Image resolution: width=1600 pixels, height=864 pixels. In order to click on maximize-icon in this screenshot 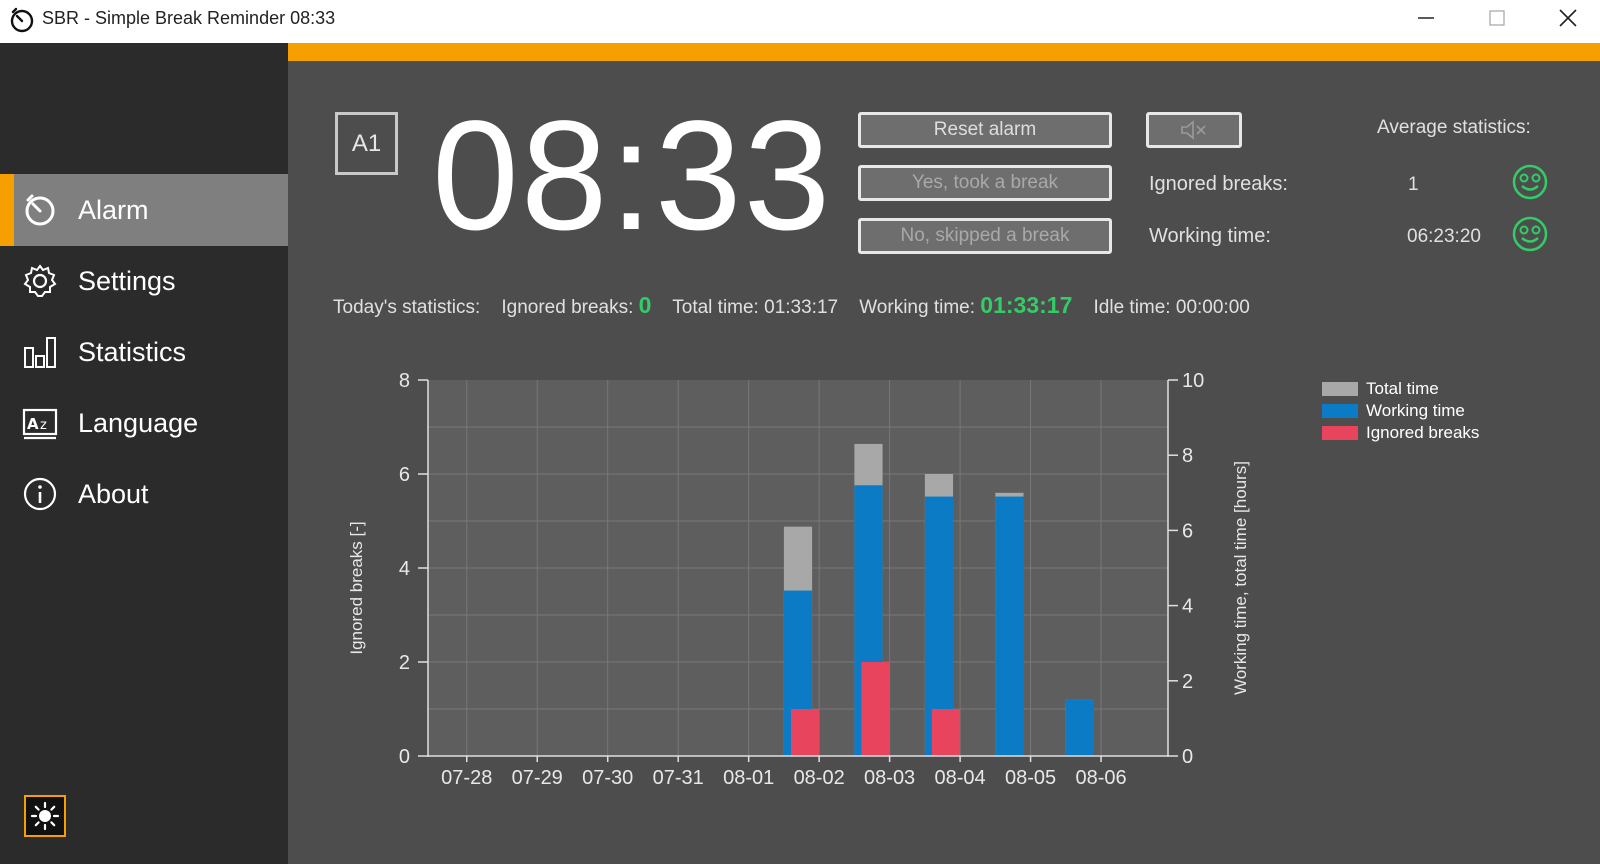, I will do `click(1497, 18)`.